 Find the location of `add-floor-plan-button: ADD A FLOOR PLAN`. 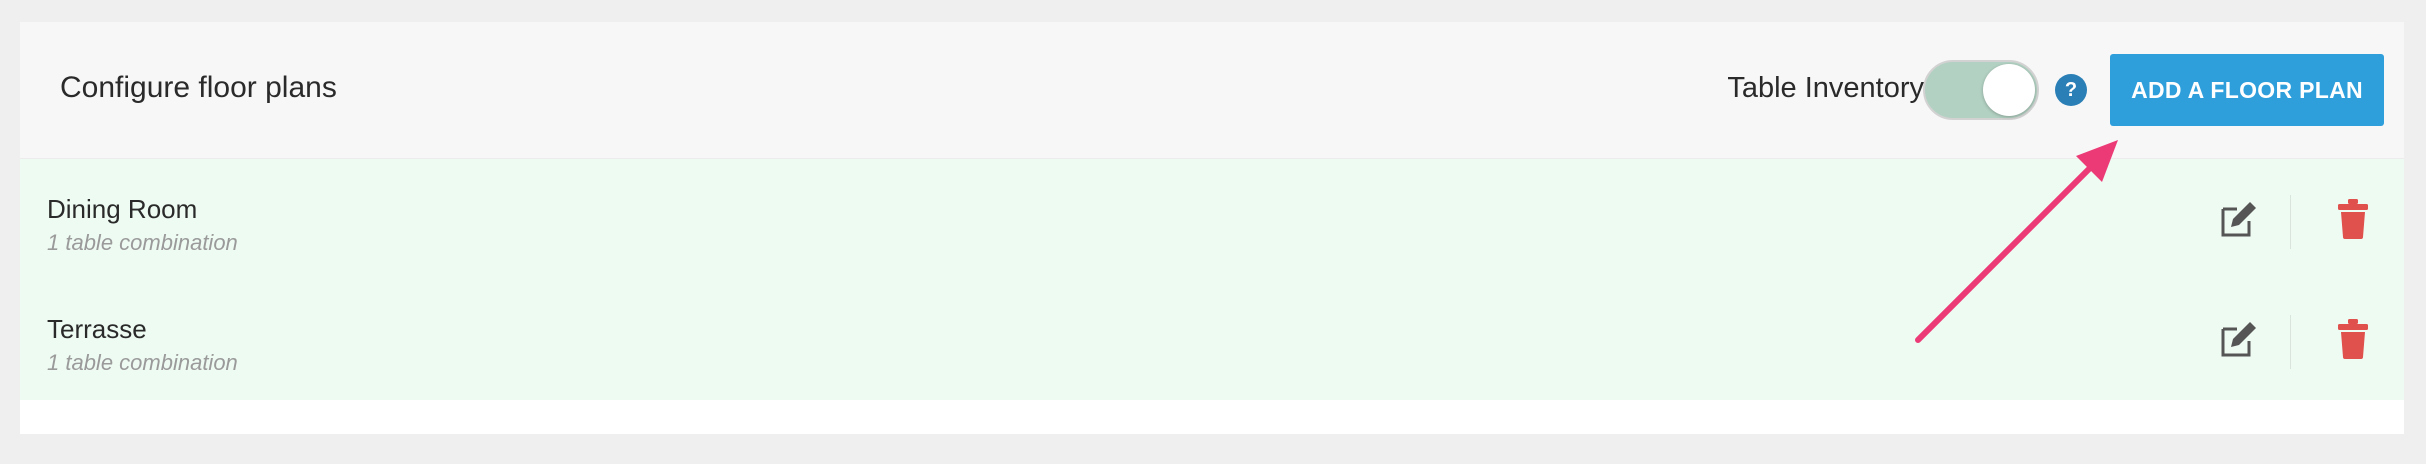

add-floor-plan-button: ADD A FLOOR PLAN is located at coordinates (2247, 90).